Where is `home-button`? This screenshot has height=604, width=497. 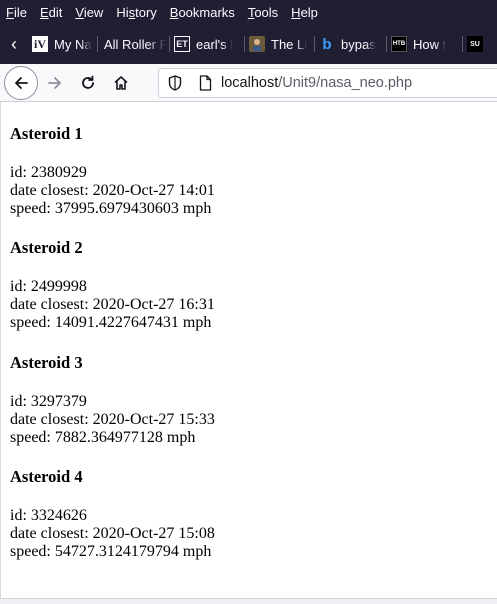
home-button is located at coordinates (121, 83).